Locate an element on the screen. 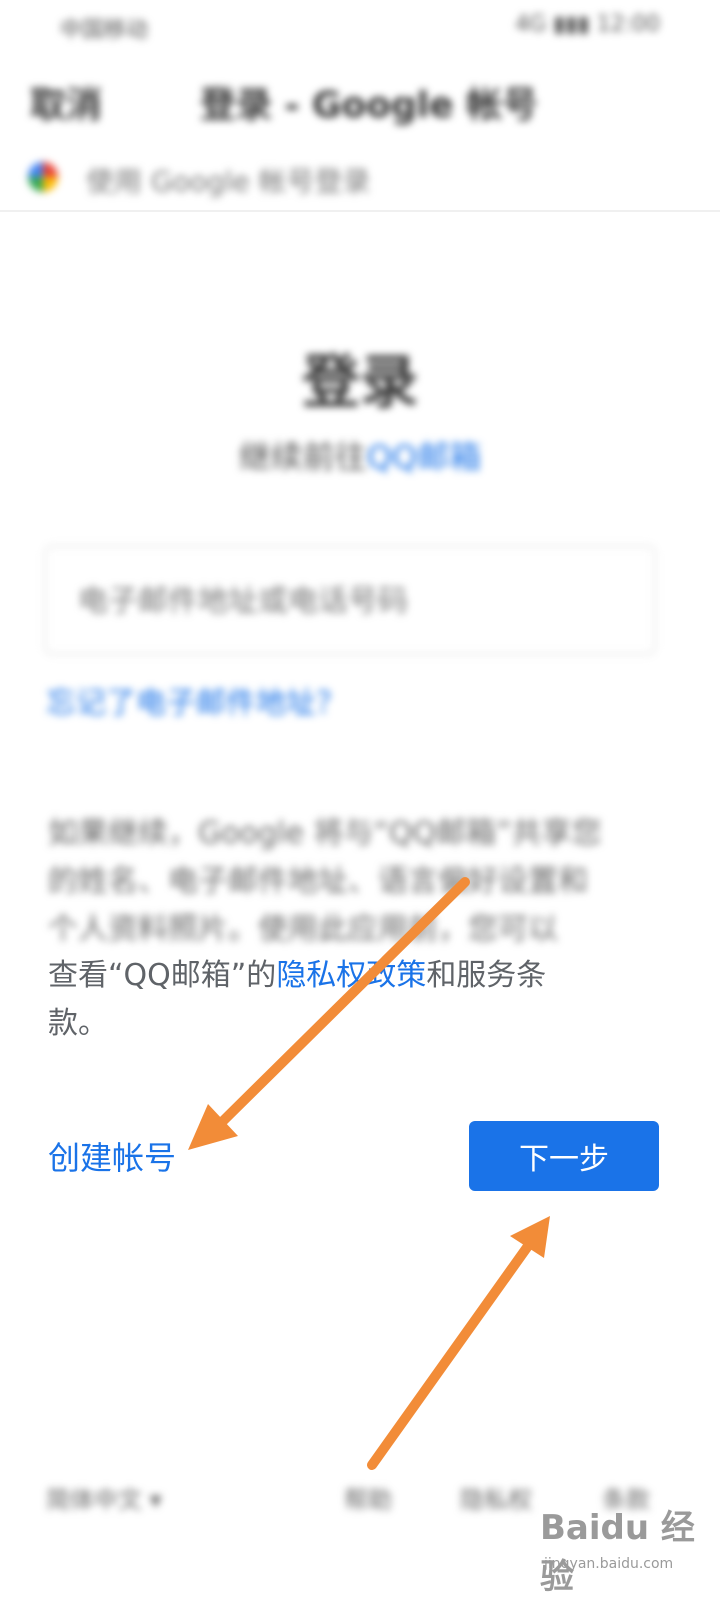 This screenshot has width=720, height=1600. privacy-policy-link: 隐私权政策 is located at coordinates (351, 975).